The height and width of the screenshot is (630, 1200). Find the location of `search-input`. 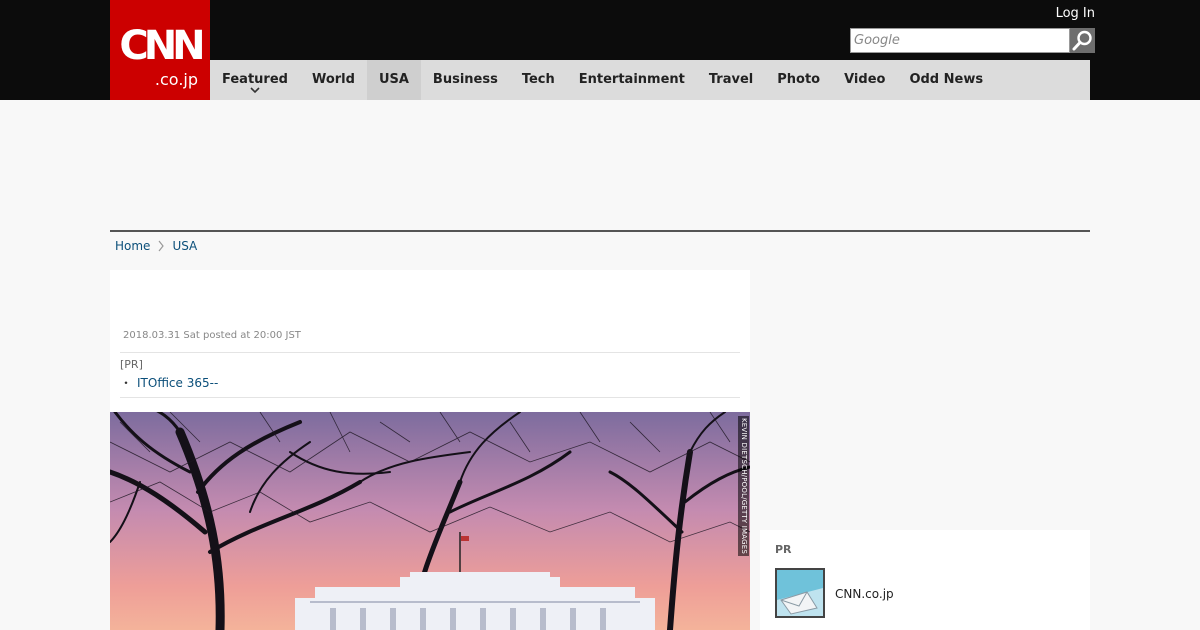

search-input is located at coordinates (960, 40).